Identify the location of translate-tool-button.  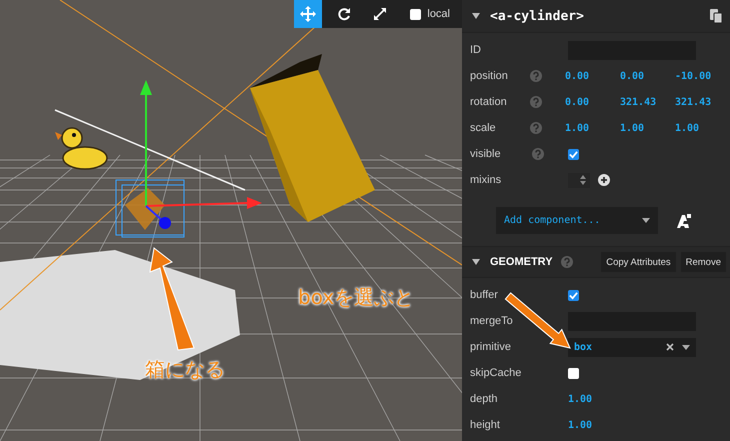
(308, 14).